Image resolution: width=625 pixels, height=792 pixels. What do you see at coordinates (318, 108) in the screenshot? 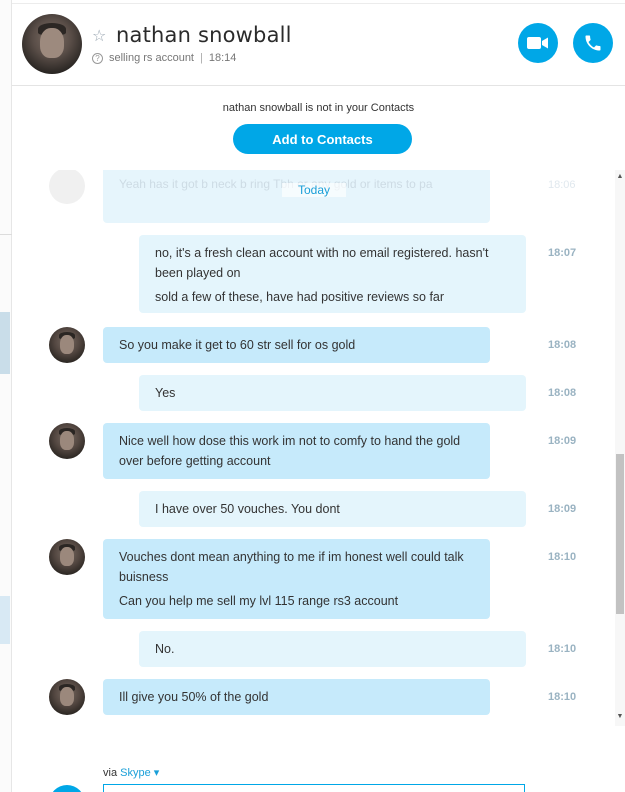
I see `not-in-contacts-text: nathan snowball is not in your Contacts` at bounding box center [318, 108].